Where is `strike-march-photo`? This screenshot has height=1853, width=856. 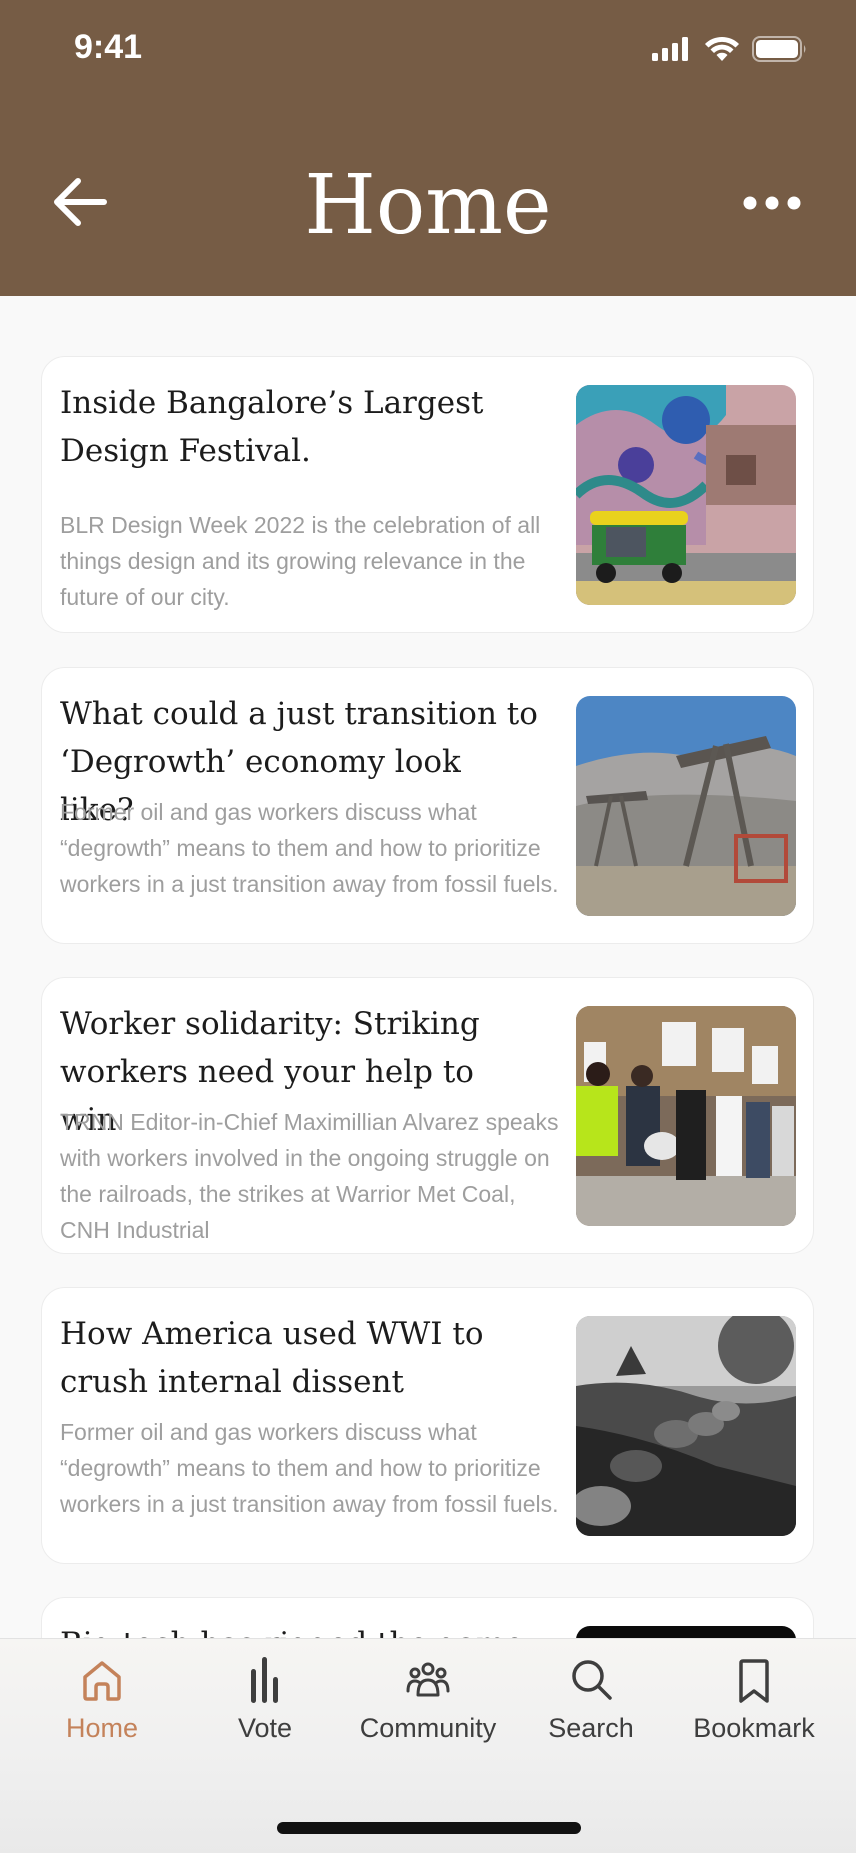
strike-march-photo is located at coordinates (686, 1116).